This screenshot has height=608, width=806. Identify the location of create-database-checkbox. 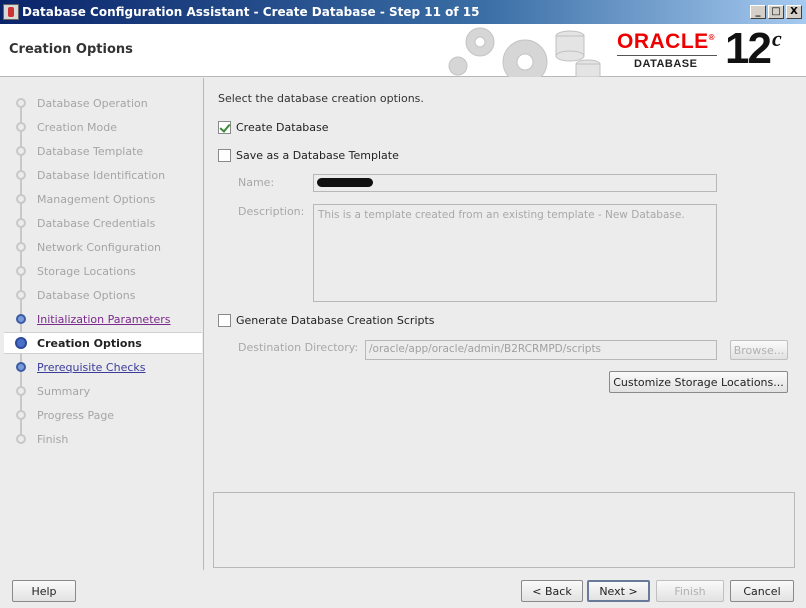
(224, 127).